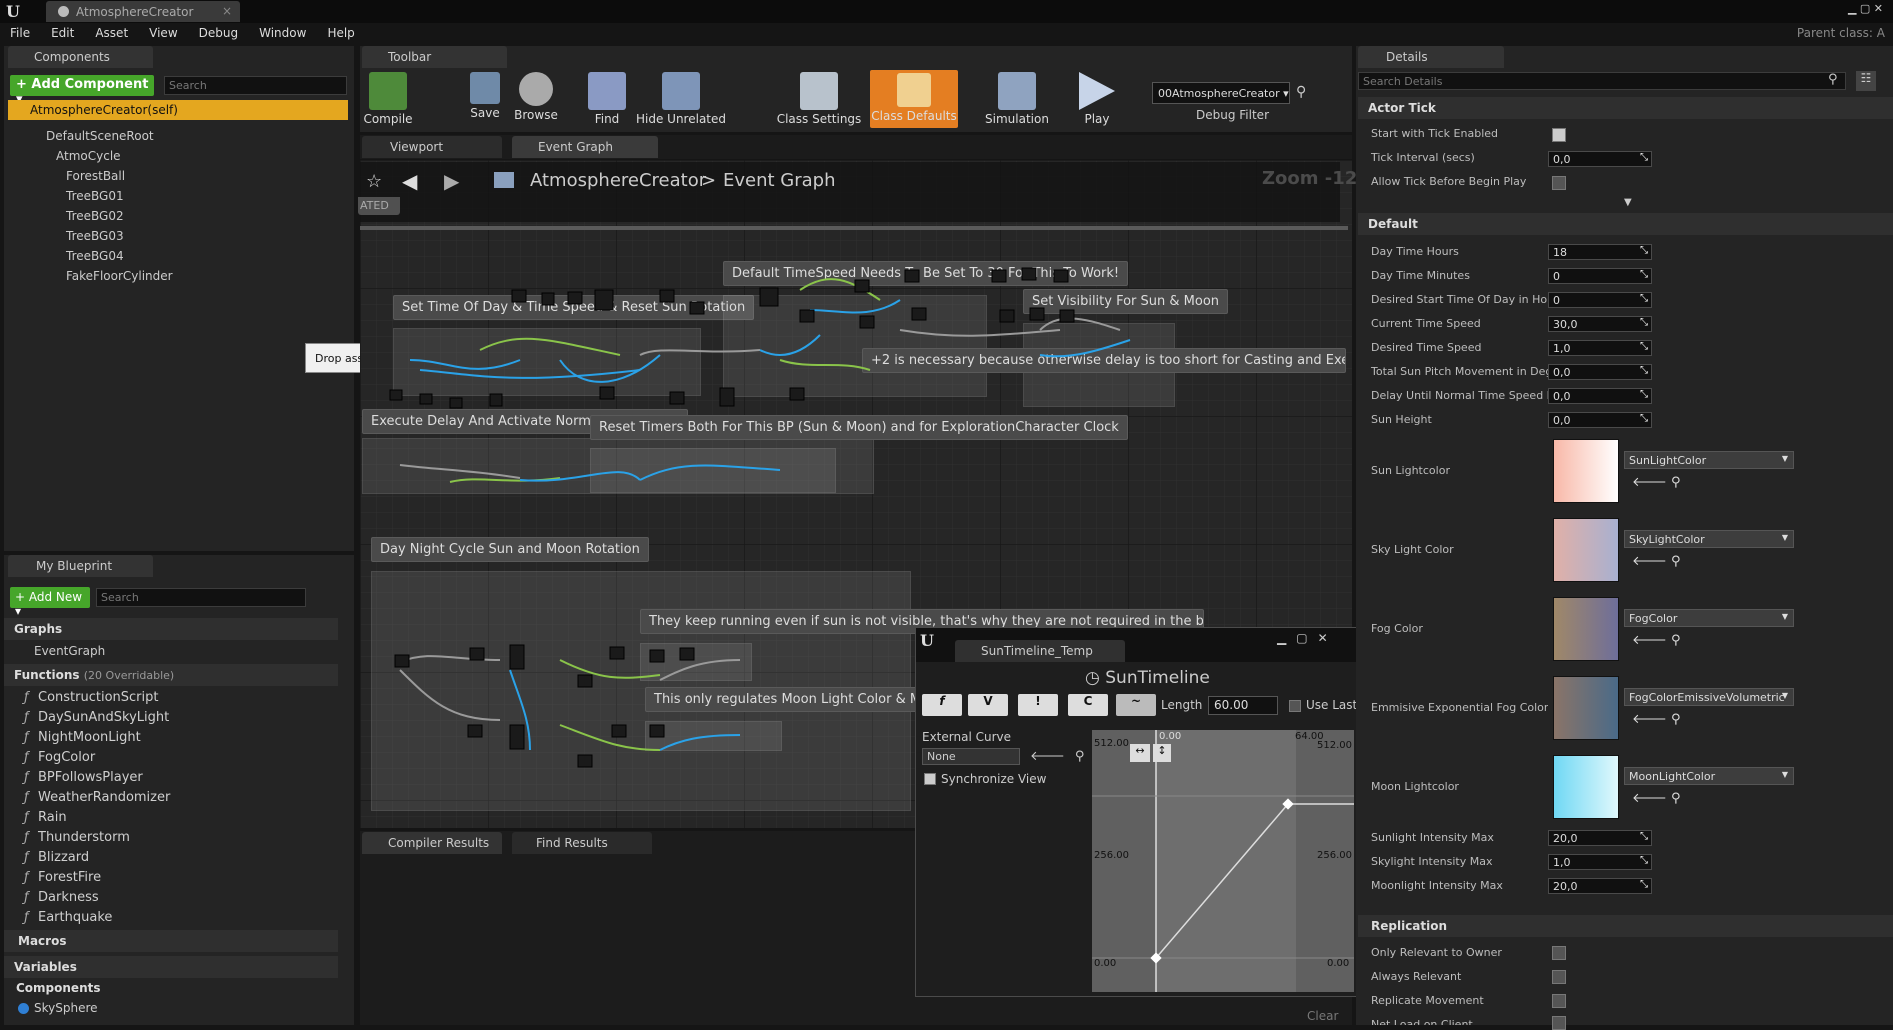 The height and width of the screenshot is (1030, 1893). What do you see at coordinates (169, 898) in the screenshot?
I see `function-item: Darkness` at bounding box center [169, 898].